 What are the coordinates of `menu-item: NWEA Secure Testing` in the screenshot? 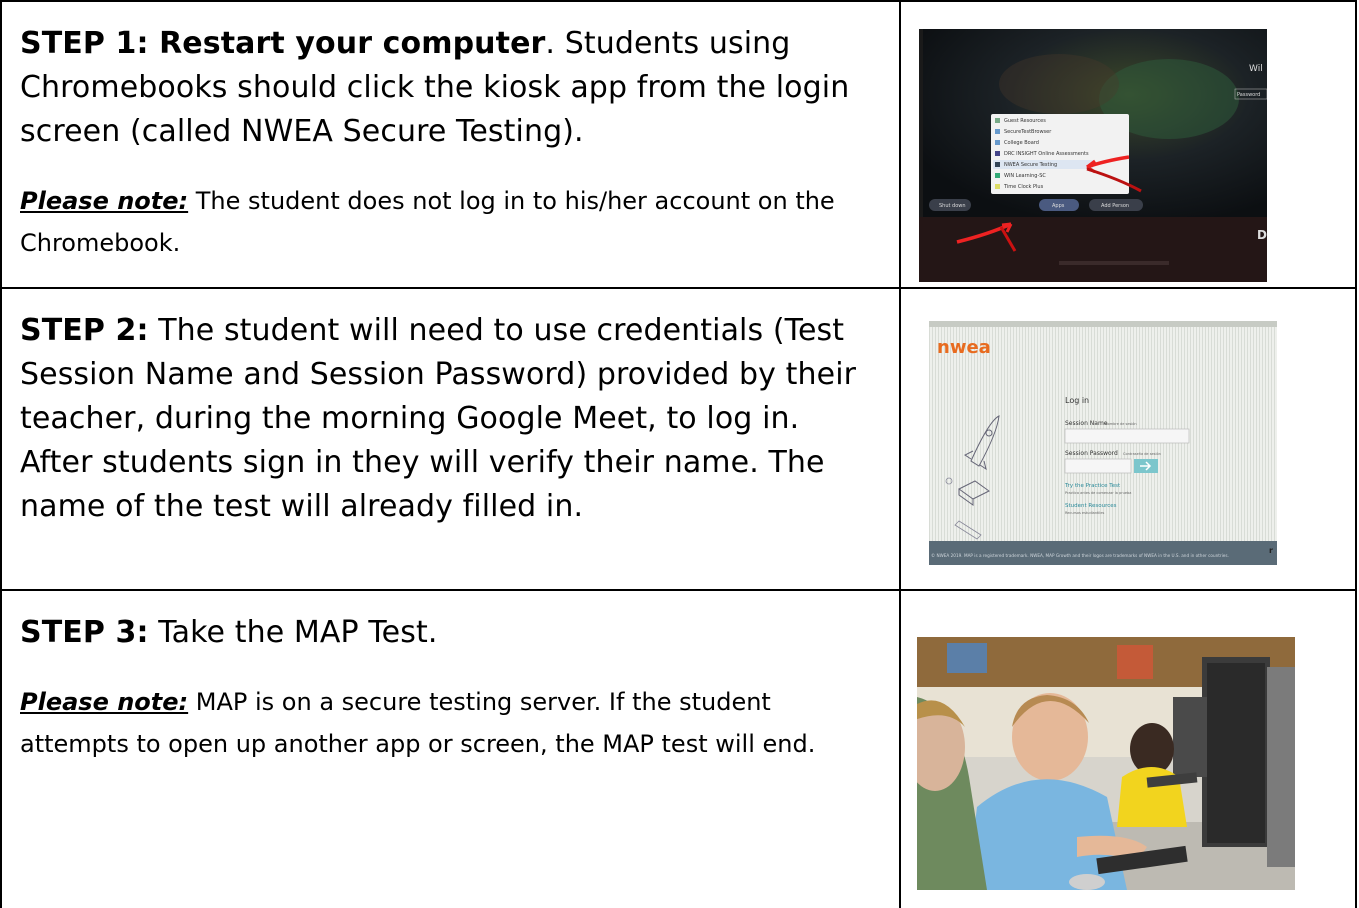 It's located at (1030, 165).